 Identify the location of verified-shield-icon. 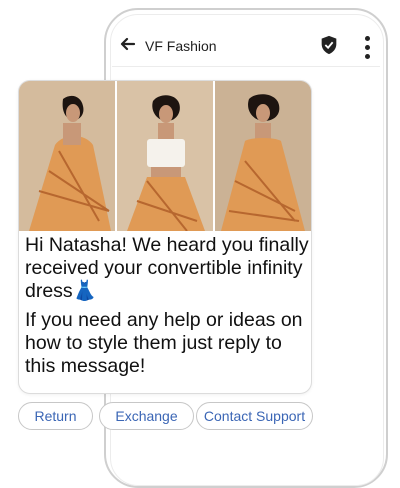
(330, 46).